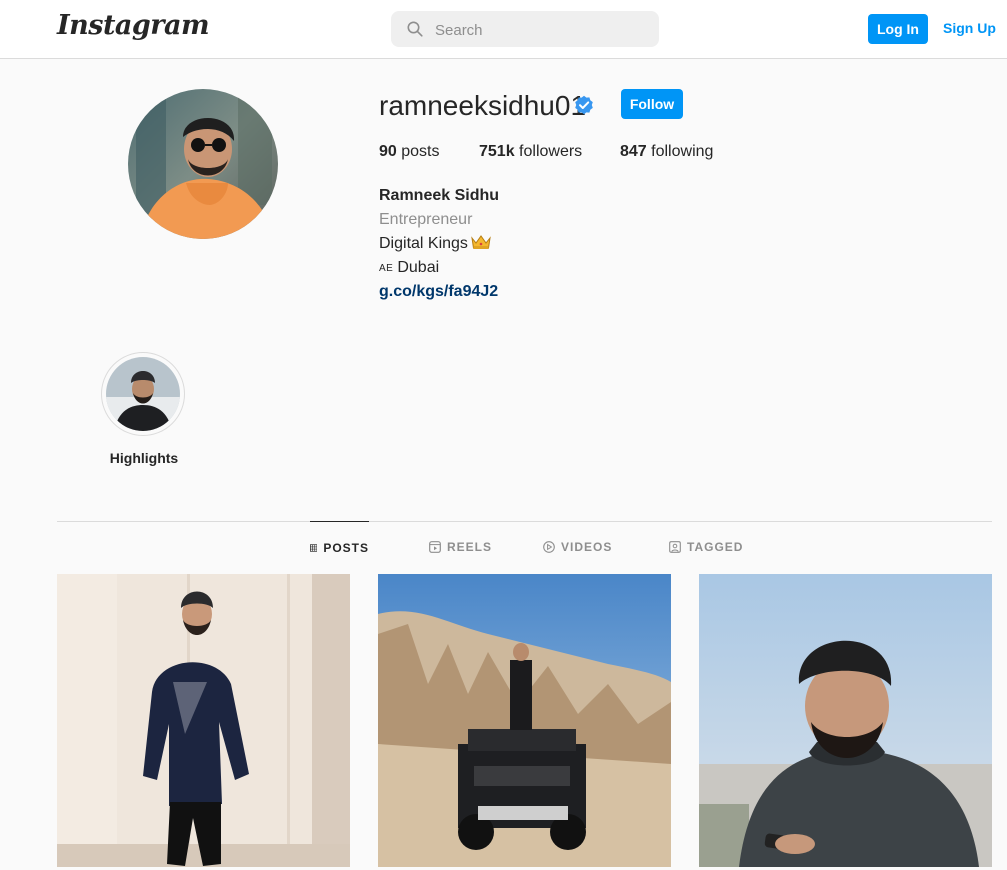 This screenshot has height=870, width=1007. I want to click on followers-count: 751k, so click(497, 151).